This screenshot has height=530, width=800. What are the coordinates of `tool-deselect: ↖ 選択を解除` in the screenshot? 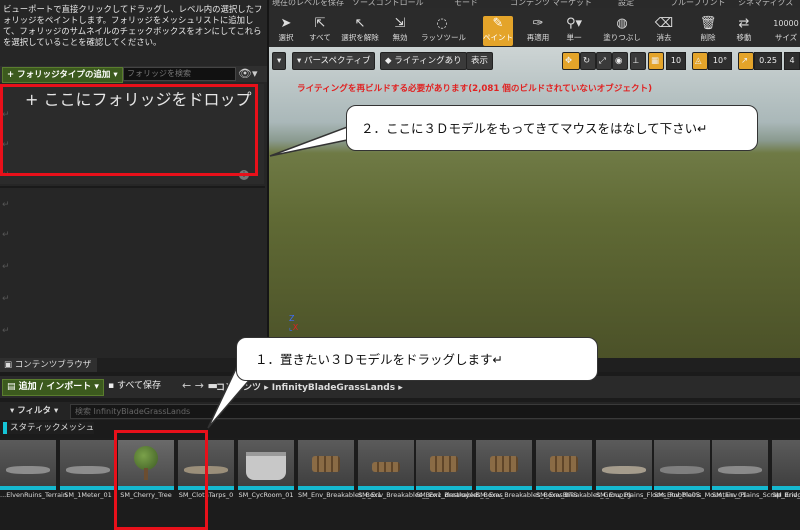 It's located at (360, 31).